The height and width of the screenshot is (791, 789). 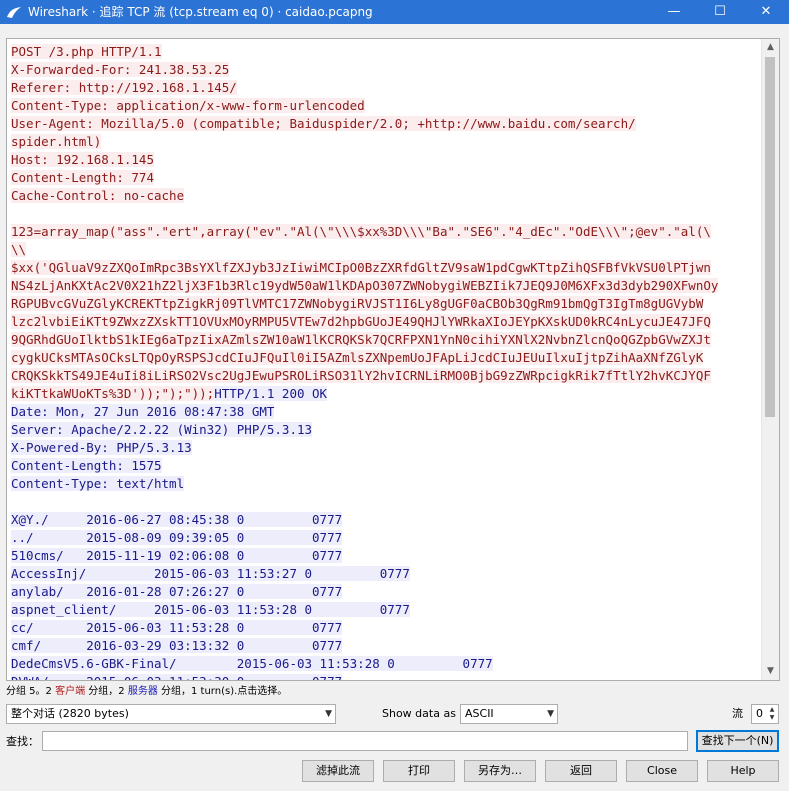 What do you see at coordinates (98, 195) in the screenshot?
I see `request-line-text: Cache-Control: no-cache` at bounding box center [98, 195].